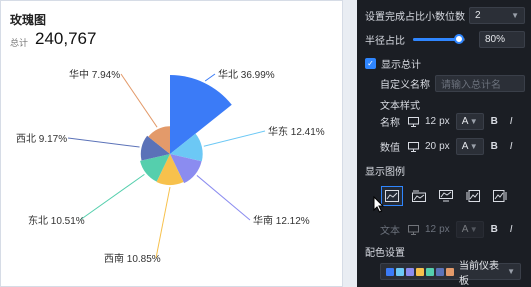 The image size is (531, 287). I want to click on legend-text-unit: px, so click(444, 229).